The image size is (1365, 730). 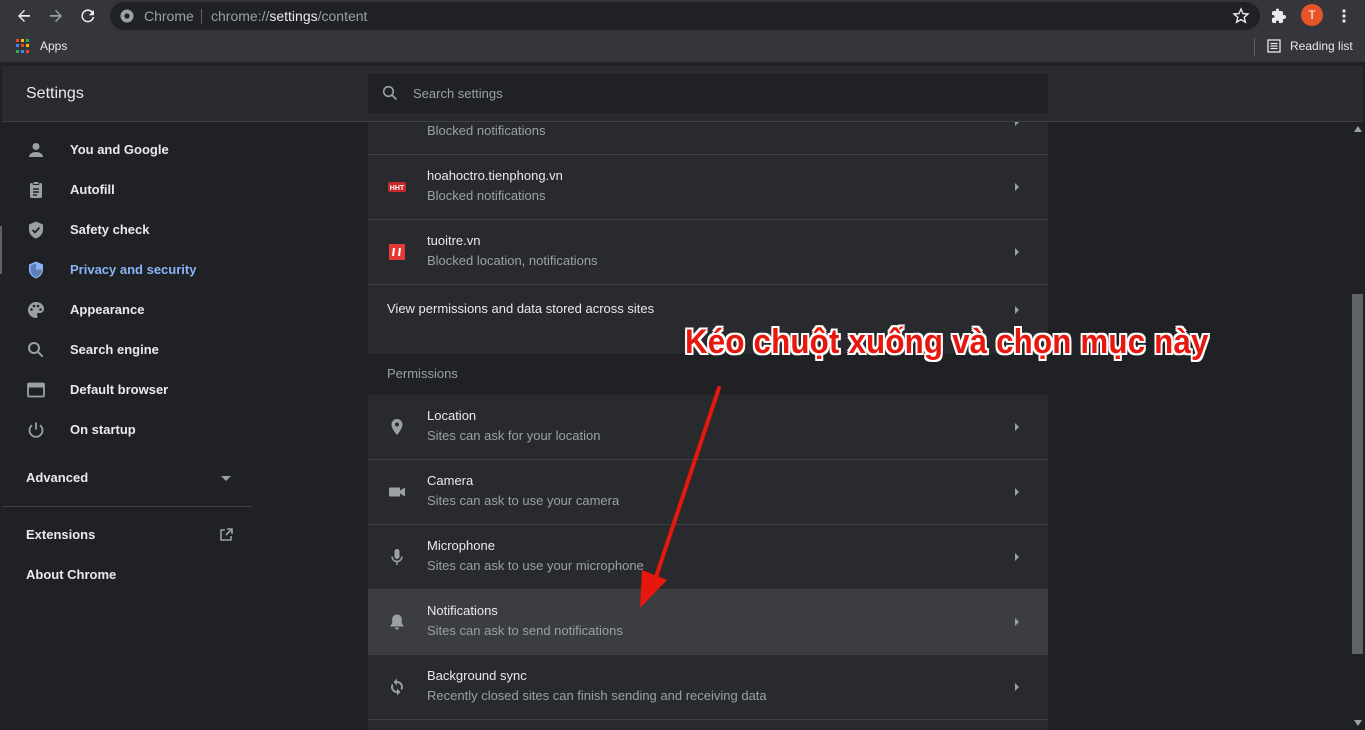 What do you see at coordinates (1241, 16) in the screenshot?
I see `star-icon` at bounding box center [1241, 16].